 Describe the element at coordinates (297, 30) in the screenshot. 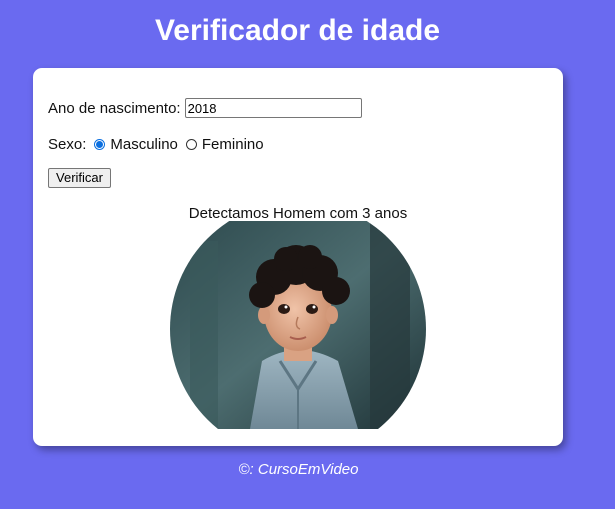

I see `page-title: Verificador de idade` at that location.